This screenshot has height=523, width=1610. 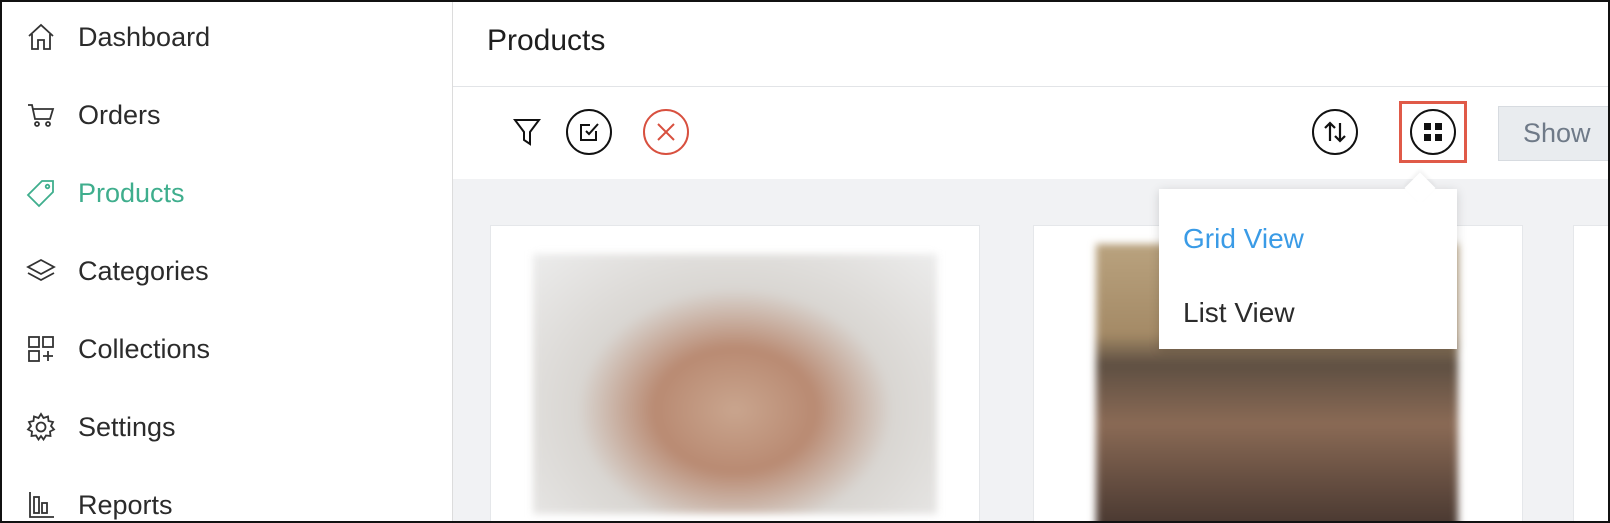 What do you see at coordinates (1243, 239) in the screenshot?
I see `grid-view-option: Grid View` at bounding box center [1243, 239].